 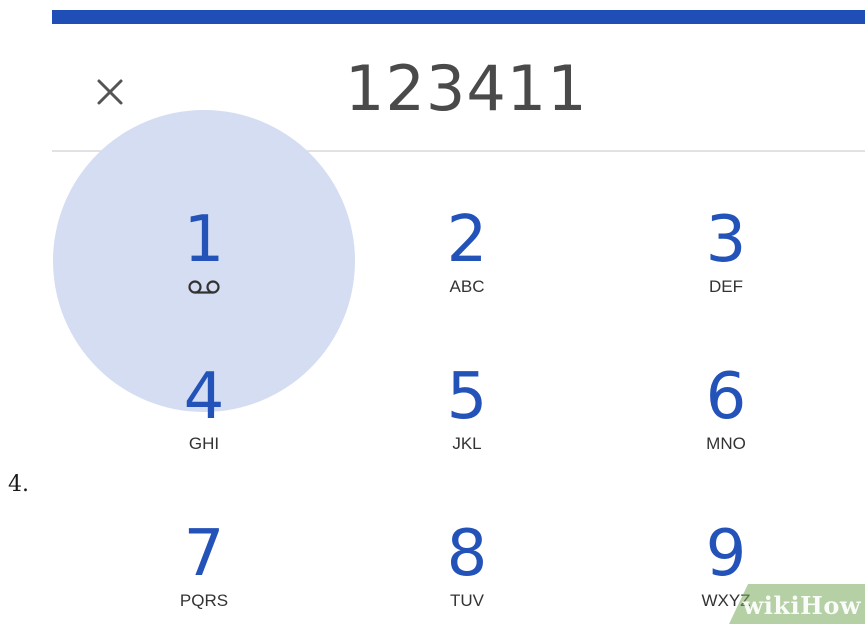 What do you see at coordinates (467, 240) in the screenshot?
I see `key-digit: 2` at bounding box center [467, 240].